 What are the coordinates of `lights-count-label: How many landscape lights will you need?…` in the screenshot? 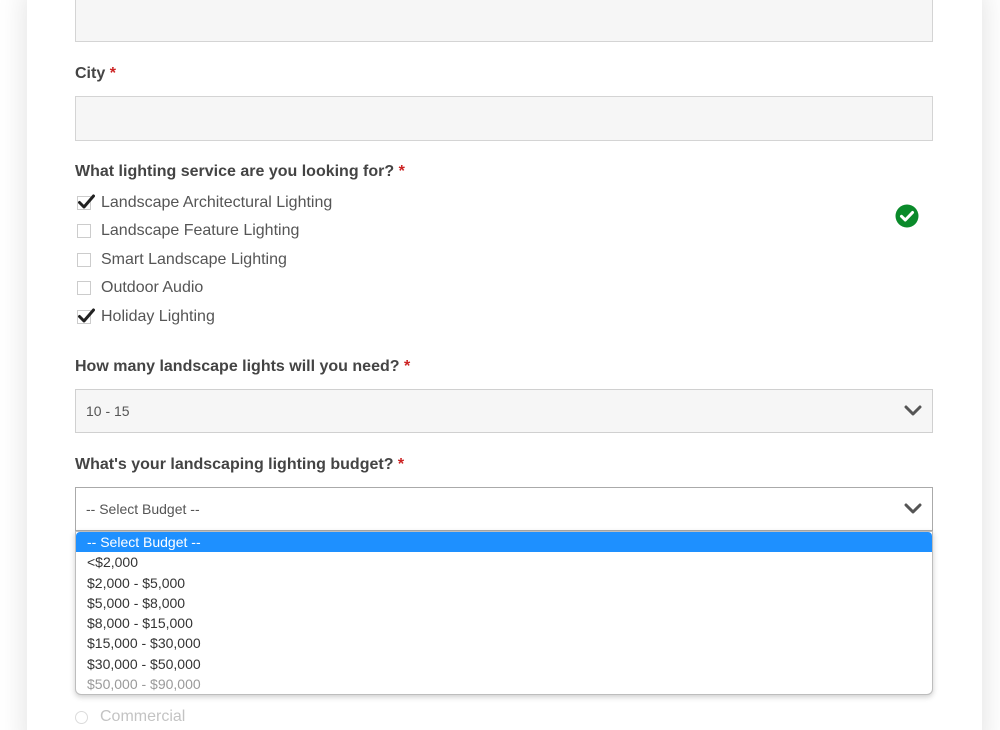 It's located at (243, 366).